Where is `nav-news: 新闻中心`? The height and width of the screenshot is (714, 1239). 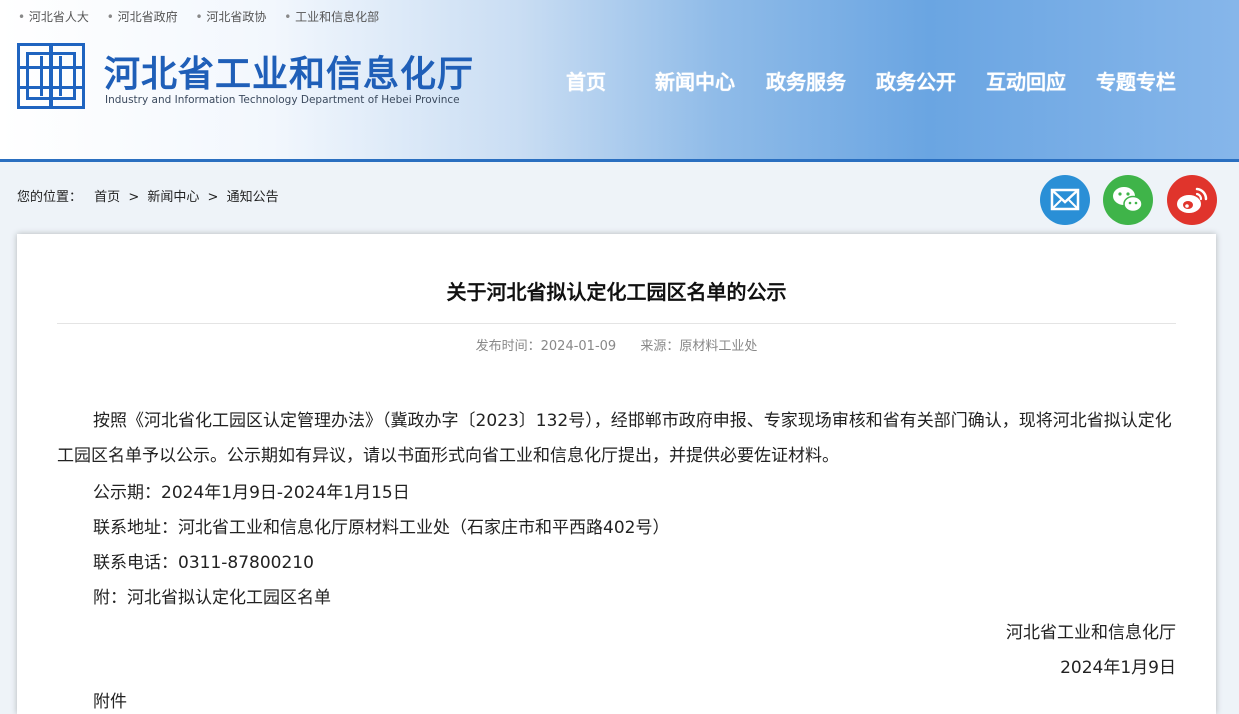
nav-news: 新闻中心 is located at coordinates (695, 80).